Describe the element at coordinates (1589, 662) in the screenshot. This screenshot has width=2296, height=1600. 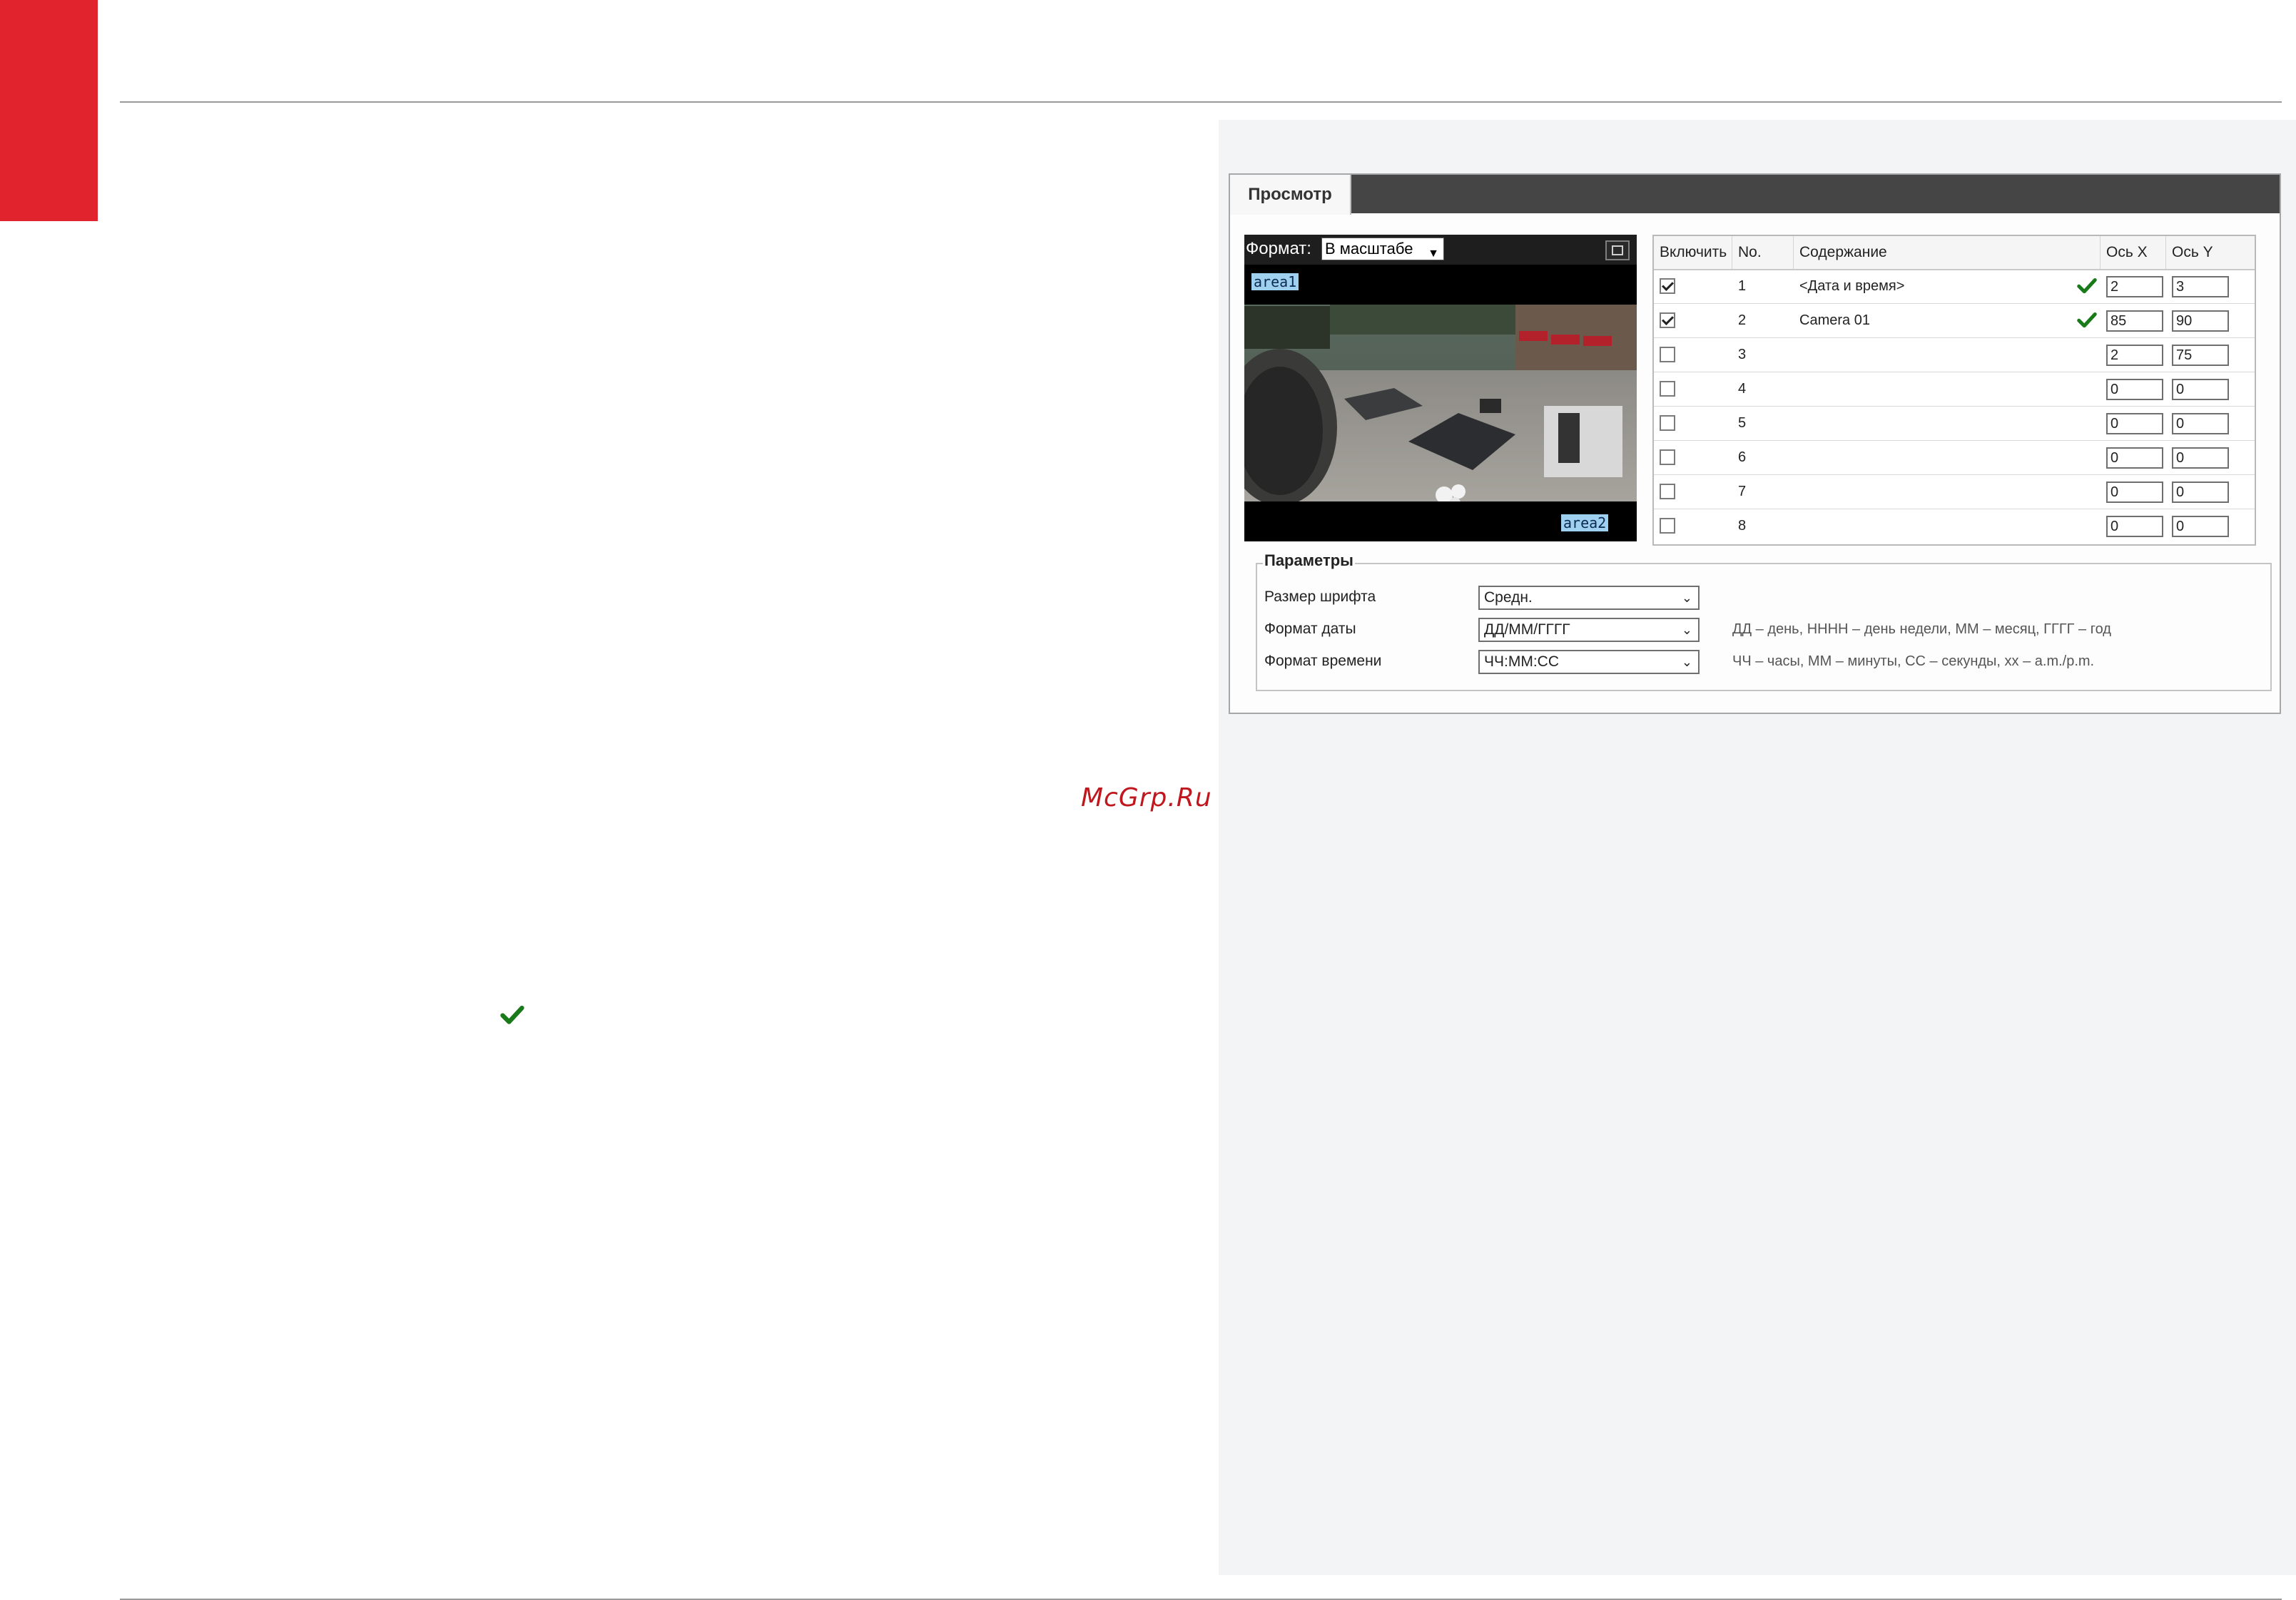
I see `time-format-select: ЧЧ:ММ:СС ⌄` at that location.